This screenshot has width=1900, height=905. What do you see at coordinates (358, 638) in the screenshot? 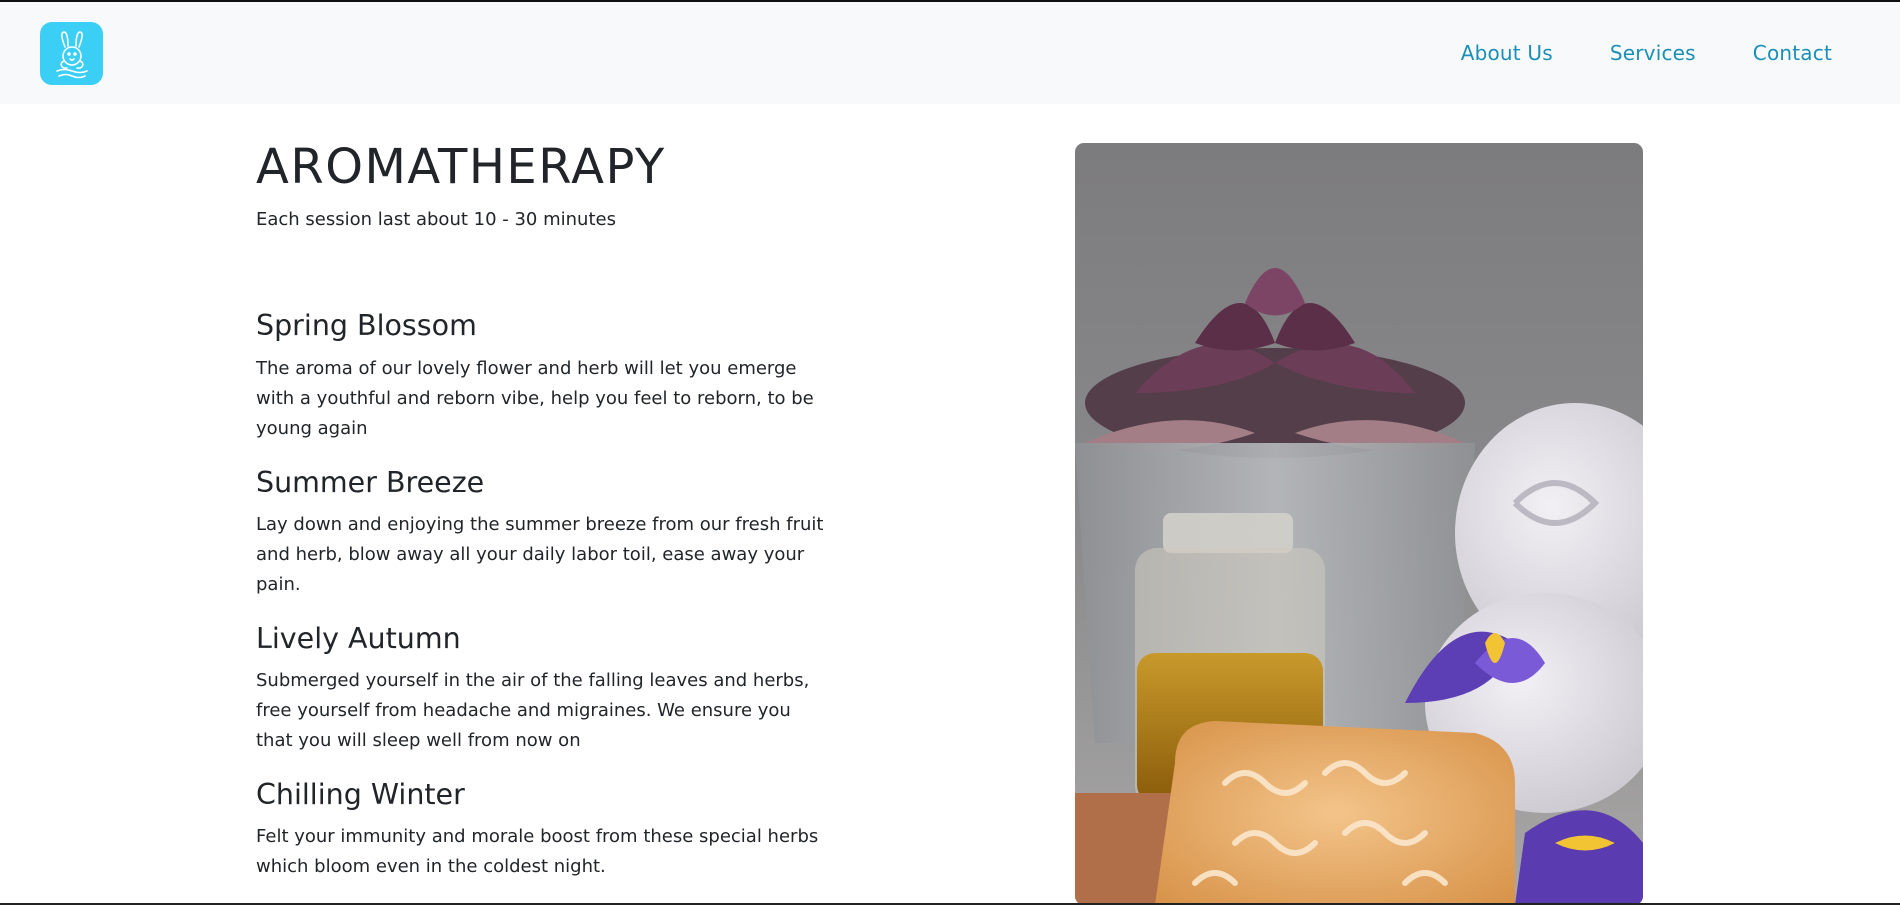
I see `service-title: Lively Autumn` at bounding box center [358, 638].